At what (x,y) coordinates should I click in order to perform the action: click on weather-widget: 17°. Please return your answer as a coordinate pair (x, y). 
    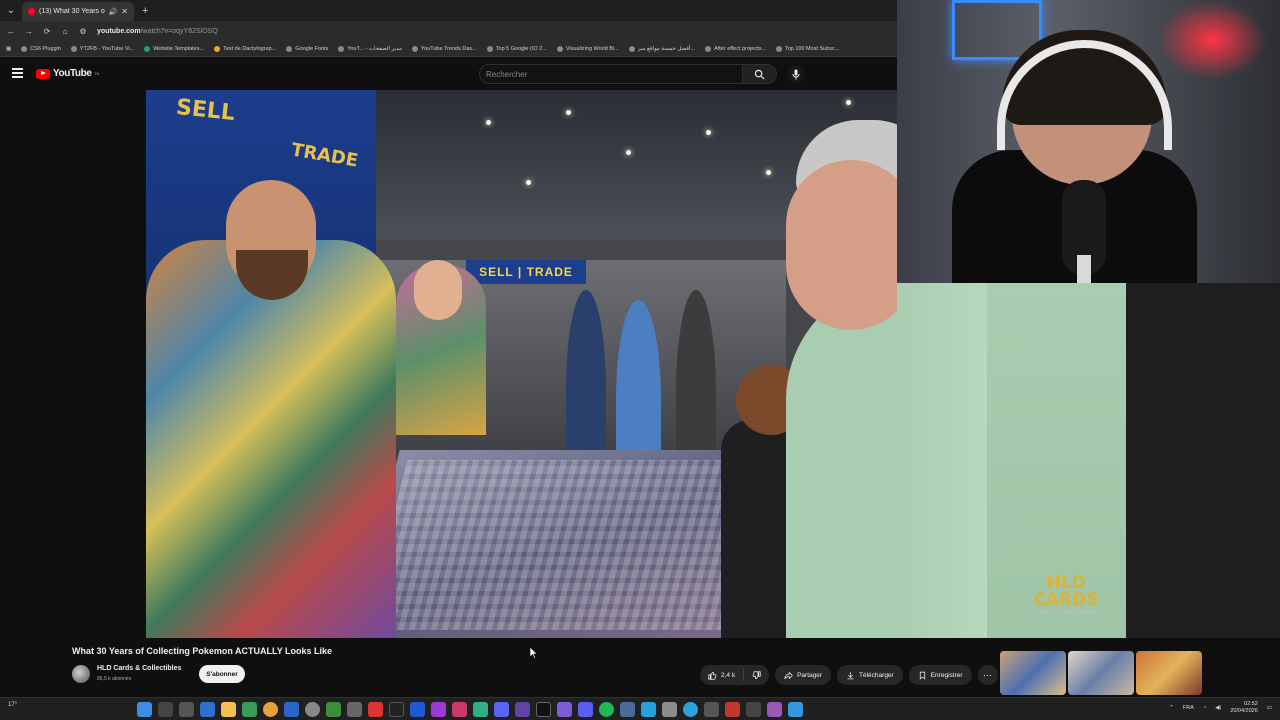
    Looking at the image, I should click on (12, 705).